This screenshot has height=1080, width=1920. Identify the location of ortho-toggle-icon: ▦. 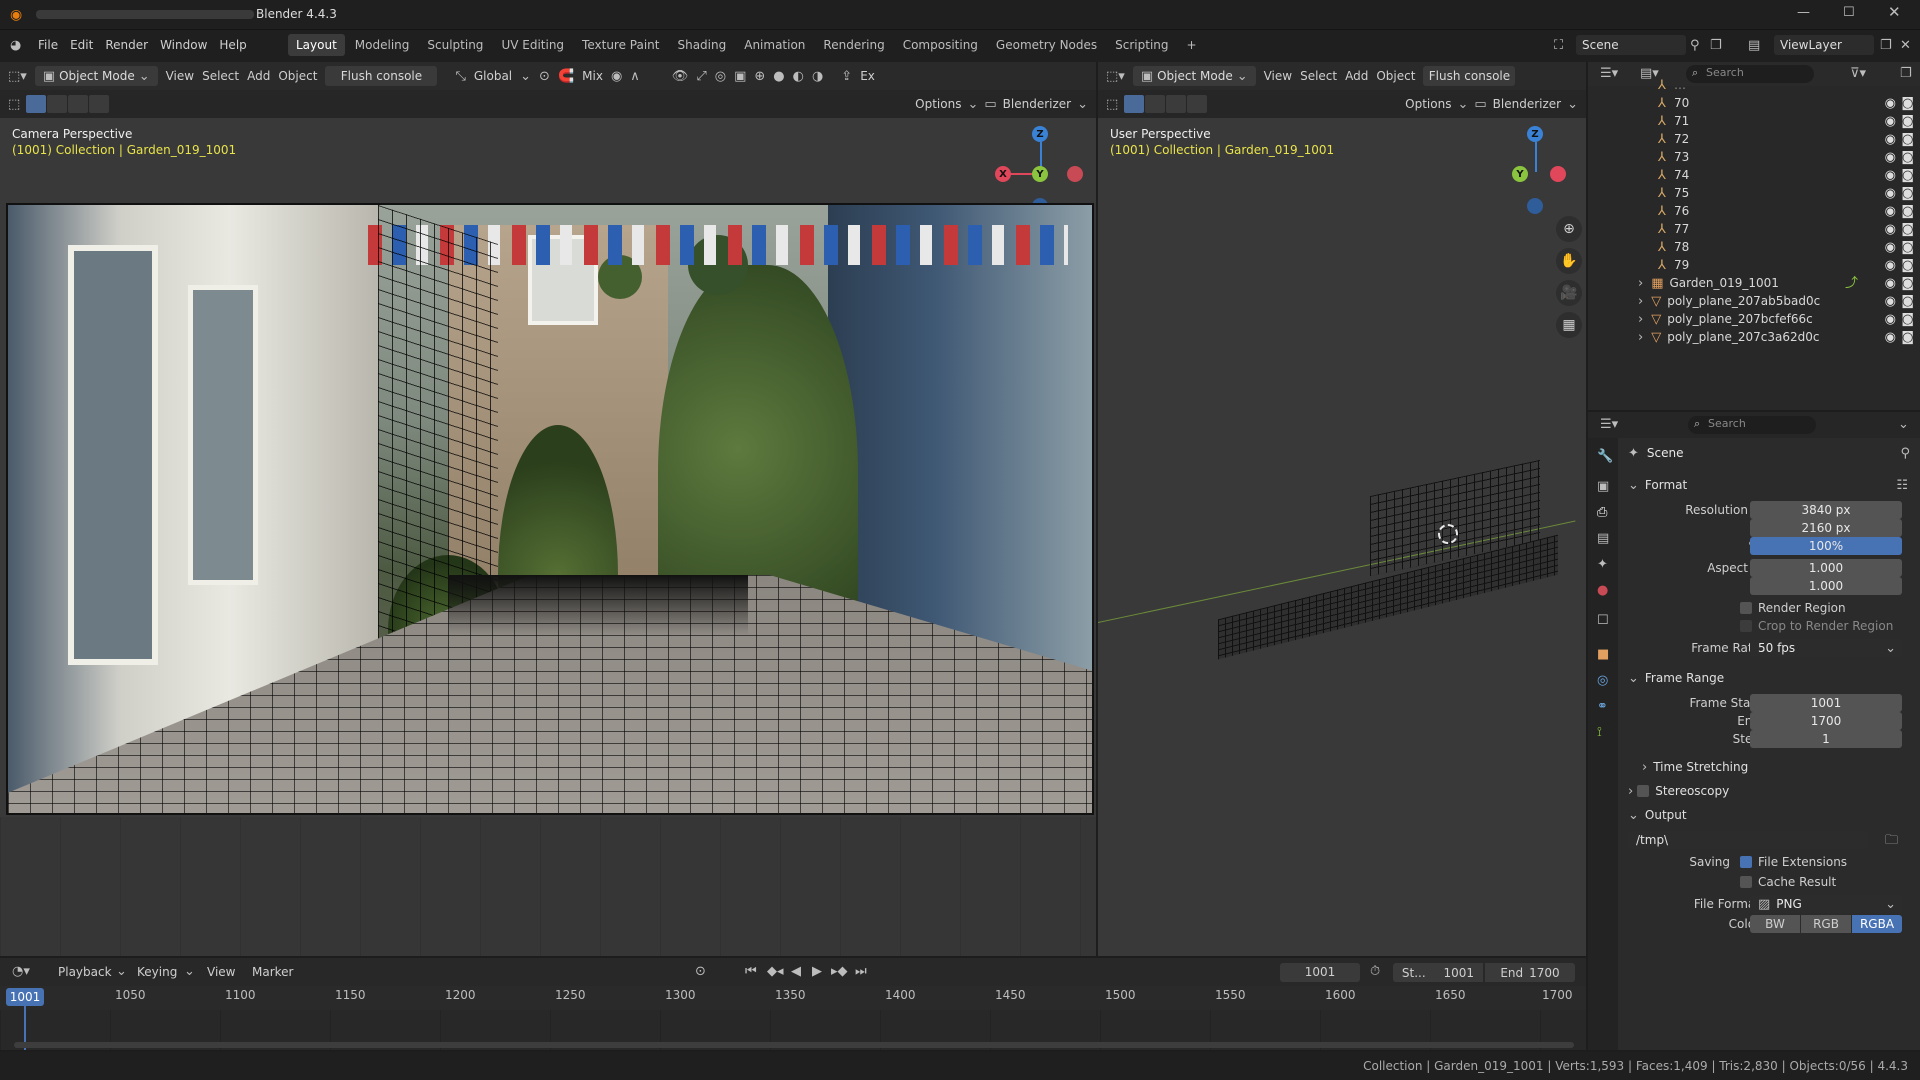
(1569, 325).